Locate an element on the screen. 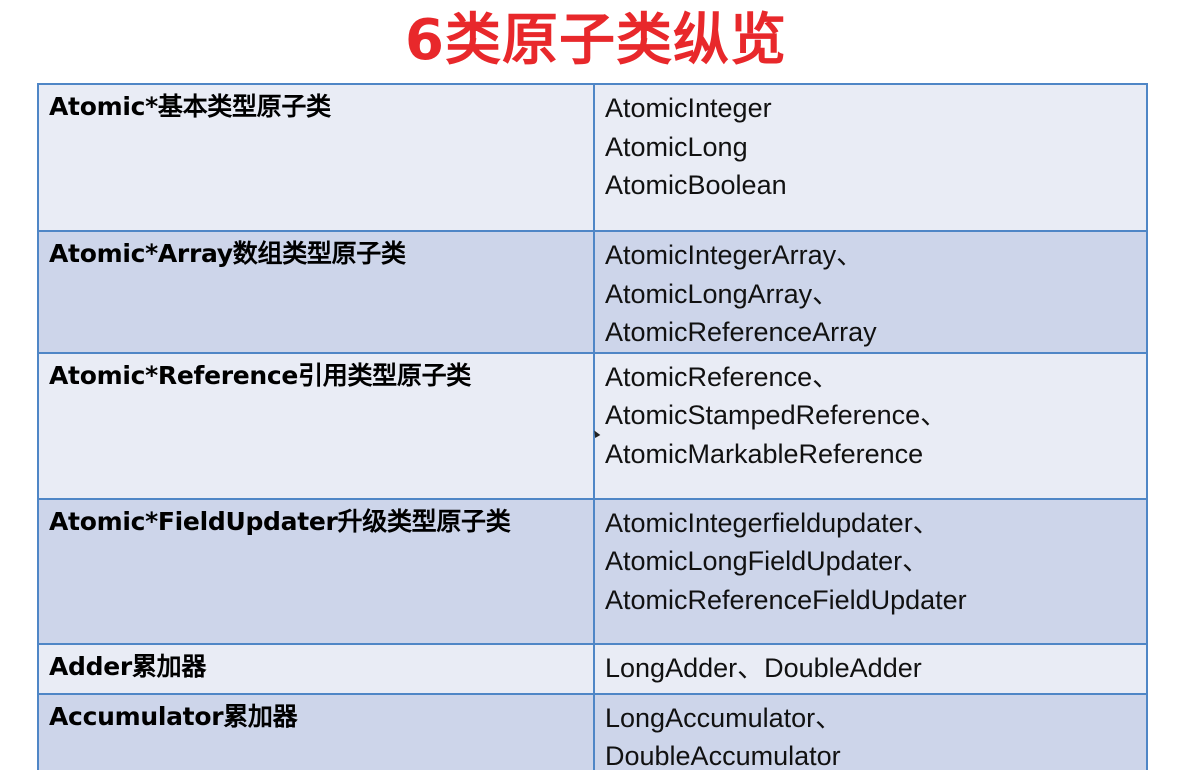  class-name: AtomicLong is located at coordinates (676, 146).